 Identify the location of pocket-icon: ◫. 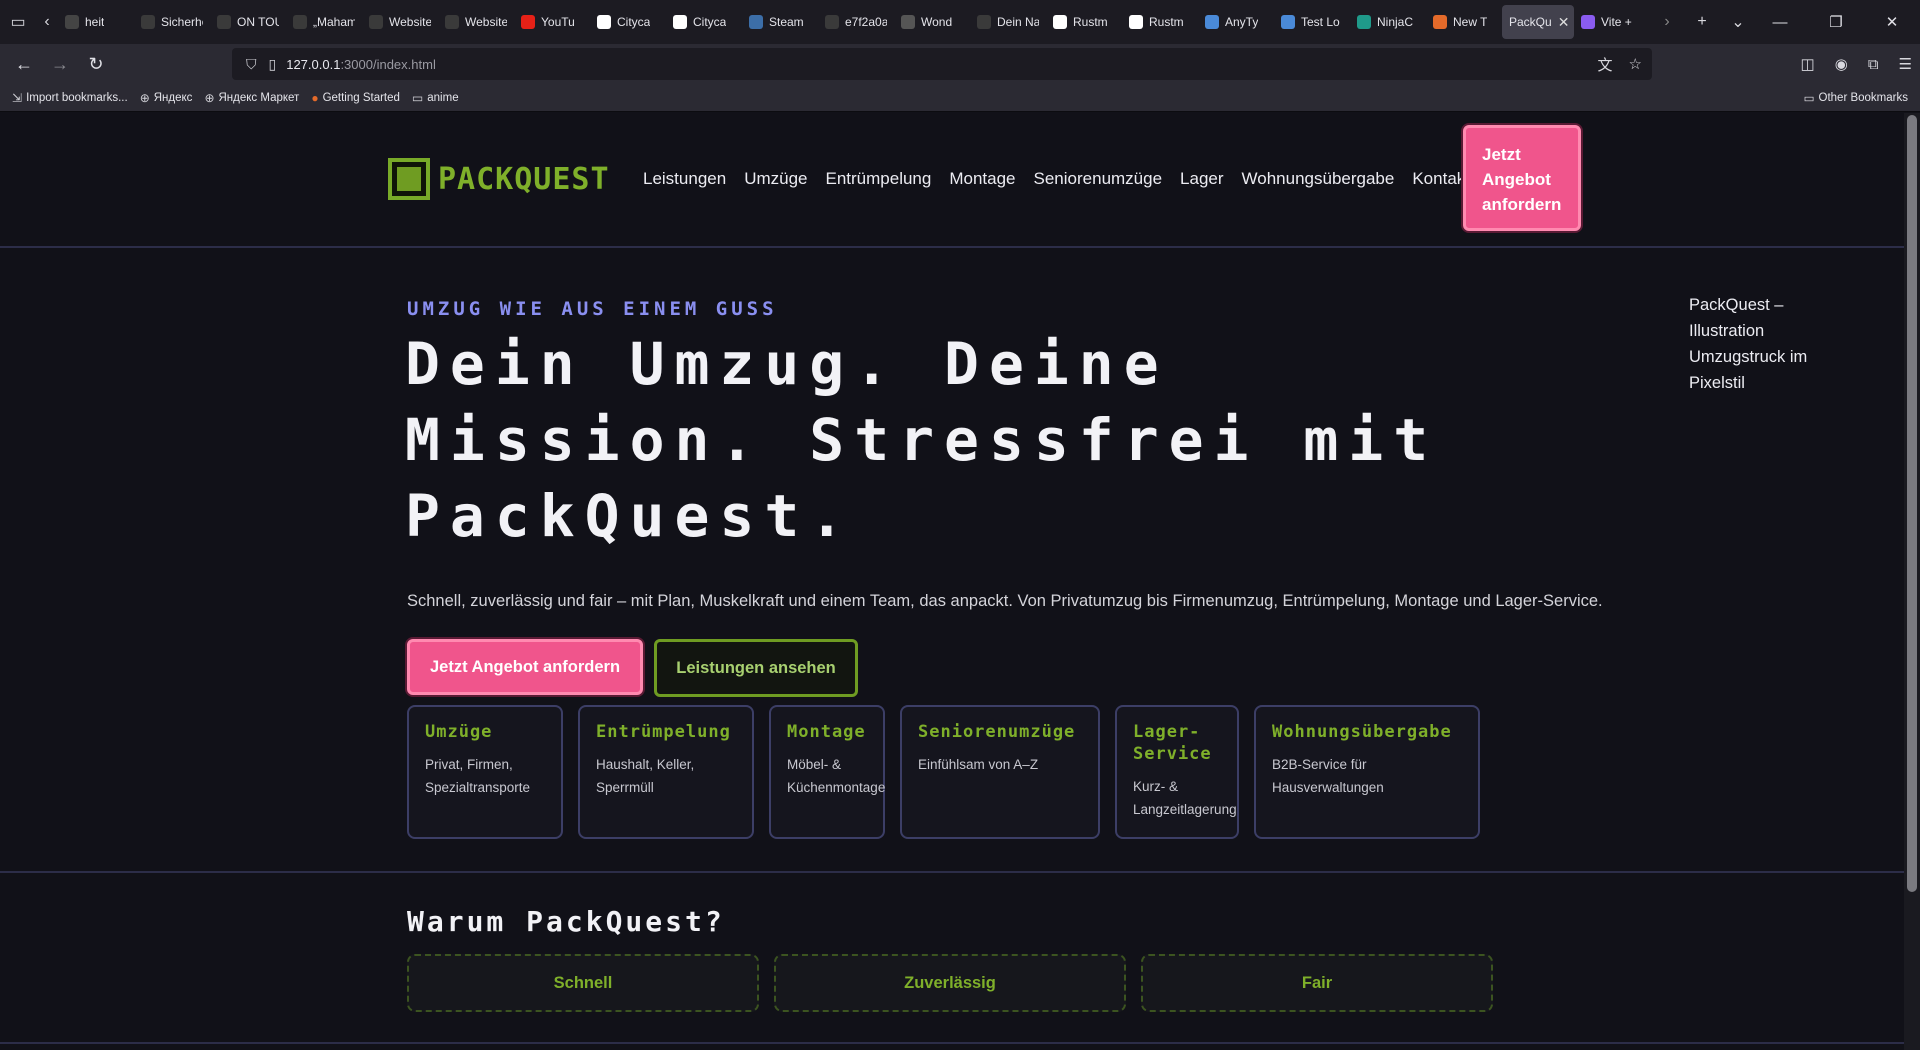
(1808, 64).